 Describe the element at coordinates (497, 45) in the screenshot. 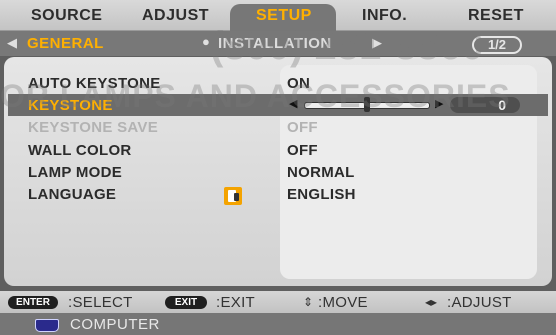

I see `page-indicator: 1/2` at that location.